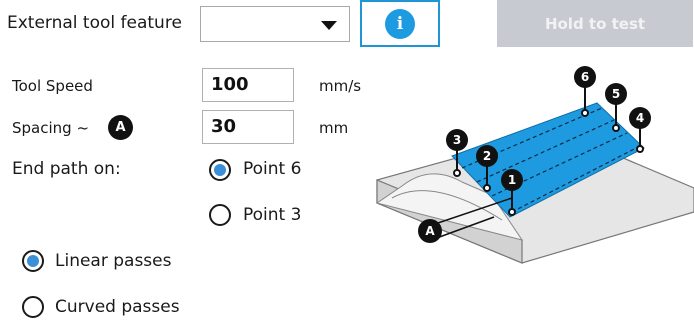 Image resolution: width=694 pixels, height=321 pixels. Describe the element at coordinates (248, 85) in the screenshot. I see `tool-speed-input: 100` at that location.